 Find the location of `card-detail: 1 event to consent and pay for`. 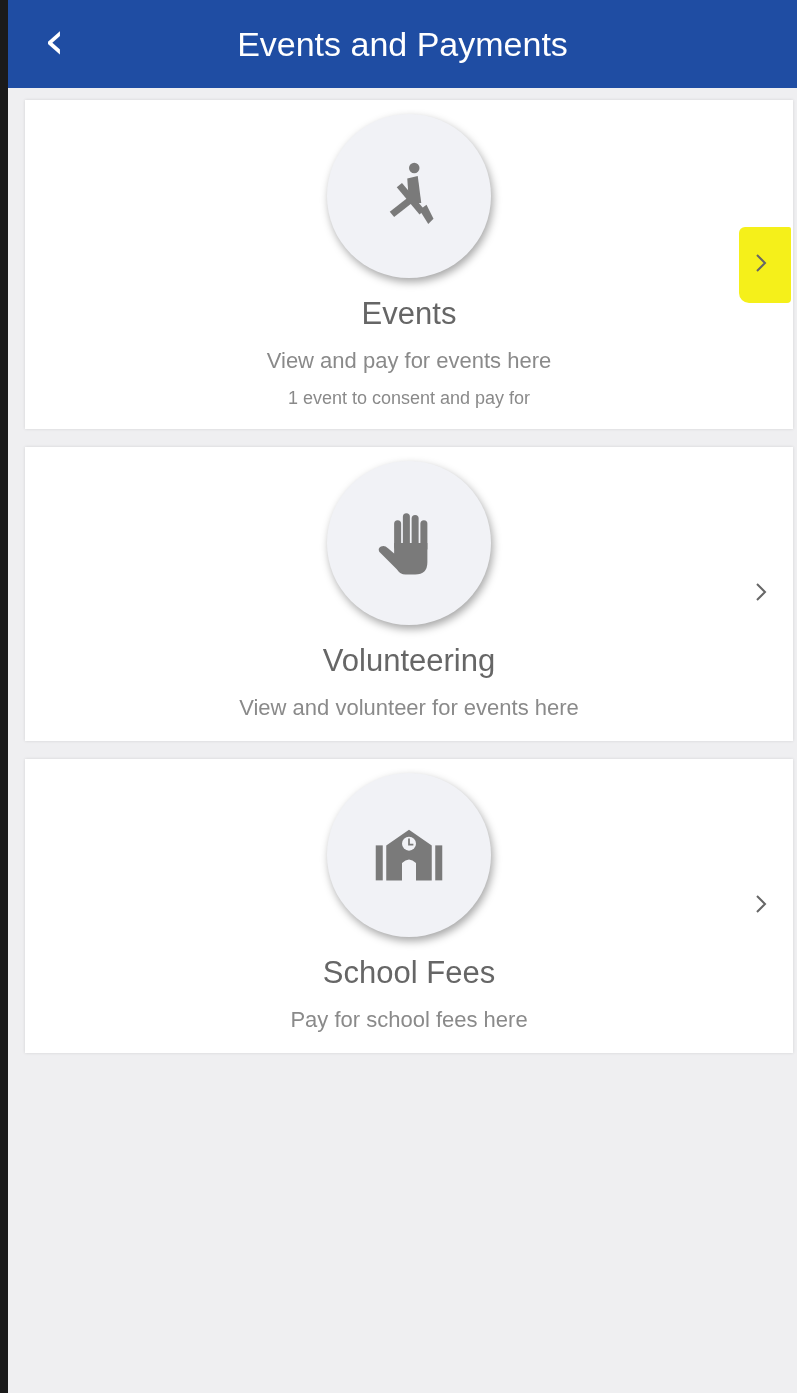

card-detail: 1 event to consent and pay for is located at coordinates (409, 398).